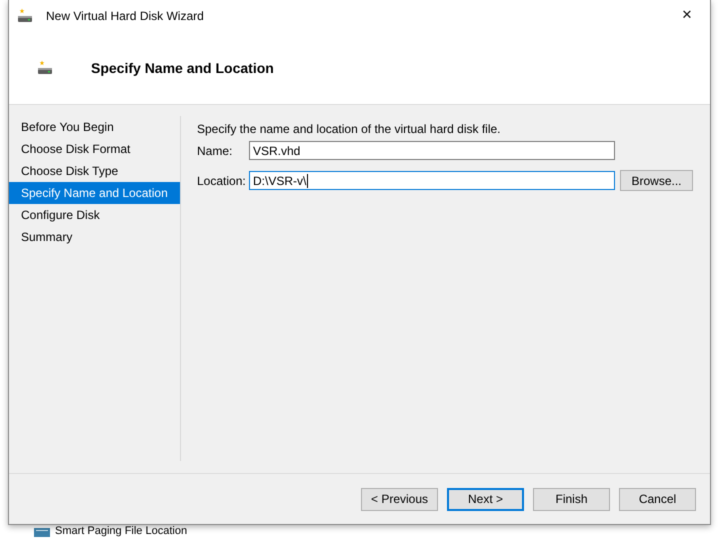  I want to click on field-label: Name:, so click(215, 151).